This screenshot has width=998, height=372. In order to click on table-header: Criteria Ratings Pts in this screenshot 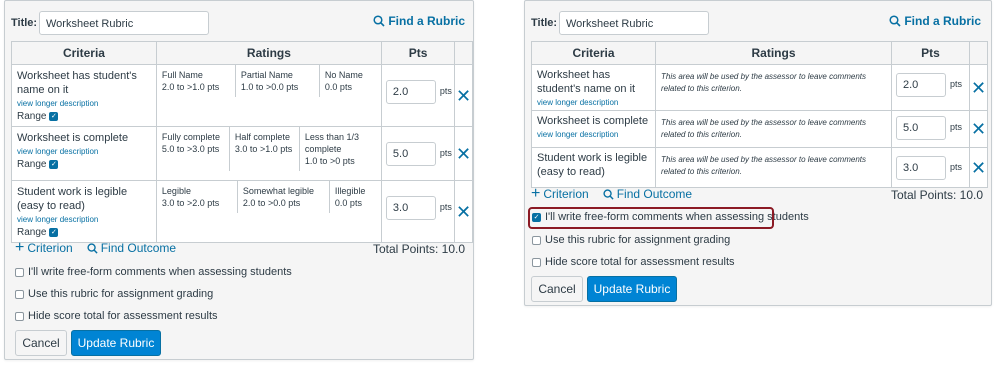, I will do `click(759, 53)`.